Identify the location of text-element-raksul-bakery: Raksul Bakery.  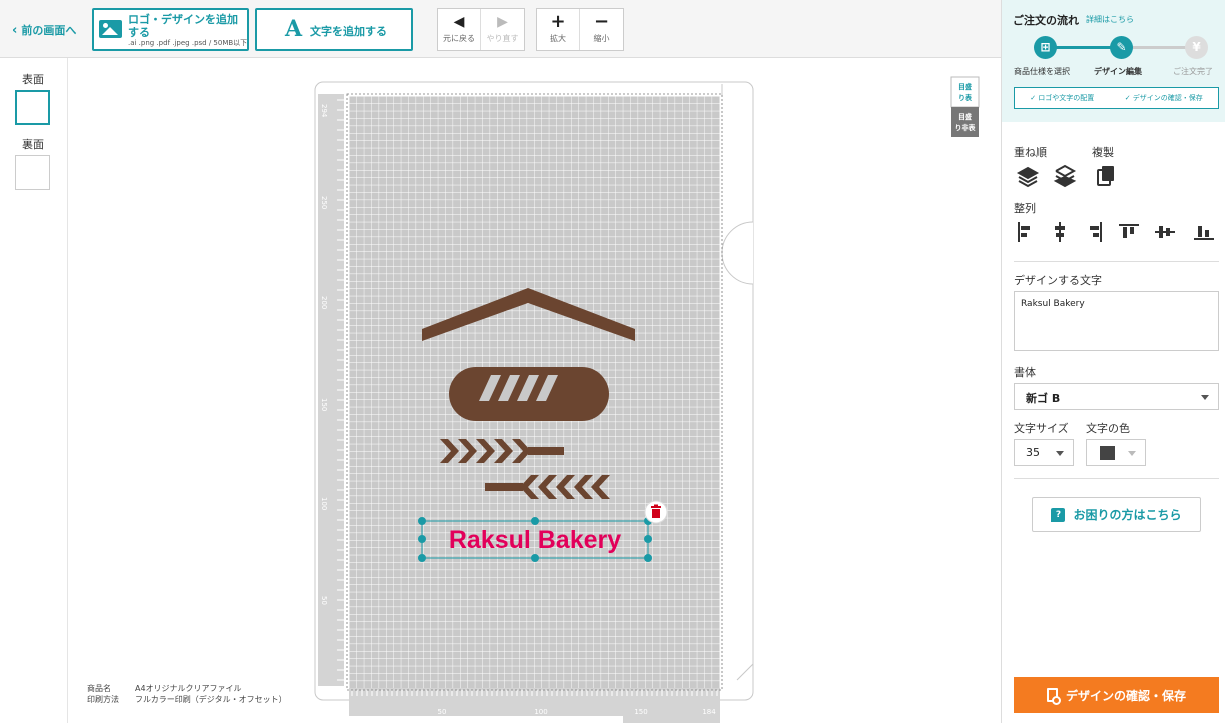
(535, 540).